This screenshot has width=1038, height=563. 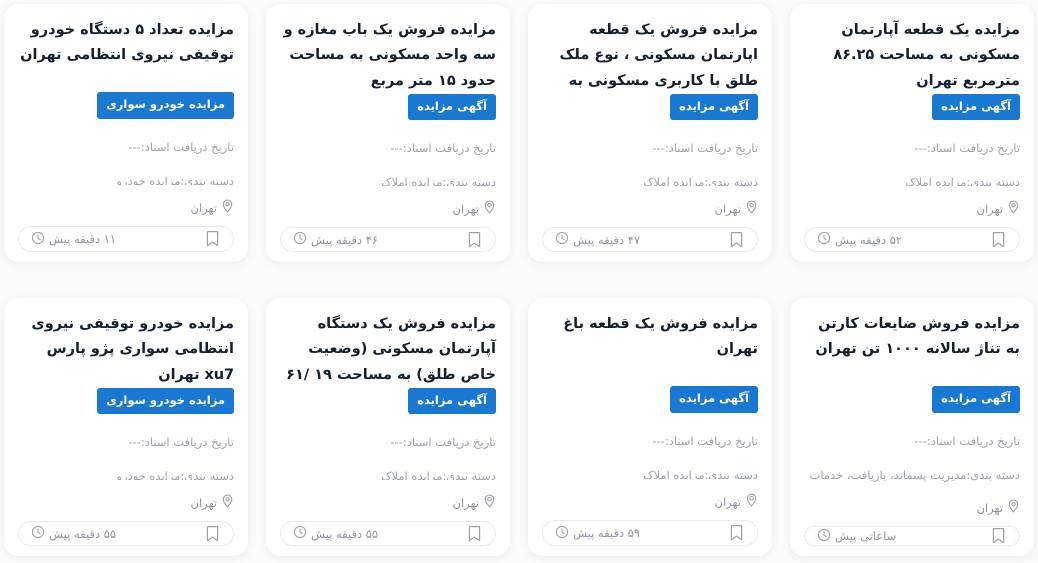 I want to click on time-ago-label: ۵۲ دقیقه پیش, so click(x=869, y=239).